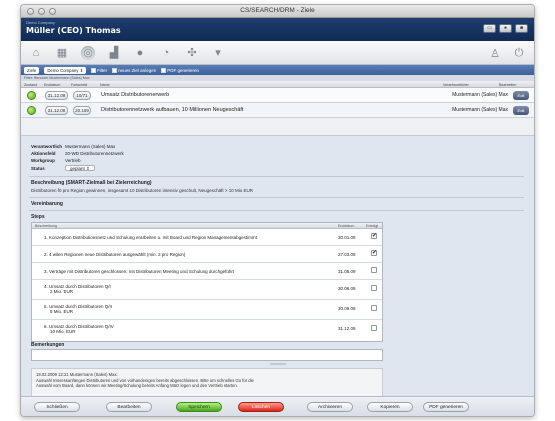 The image size is (555, 421). What do you see at coordinates (135, 95) in the screenshot?
I see `goal-name: Umsatz Distributorenerwerb` at bounding box center [135, 95].